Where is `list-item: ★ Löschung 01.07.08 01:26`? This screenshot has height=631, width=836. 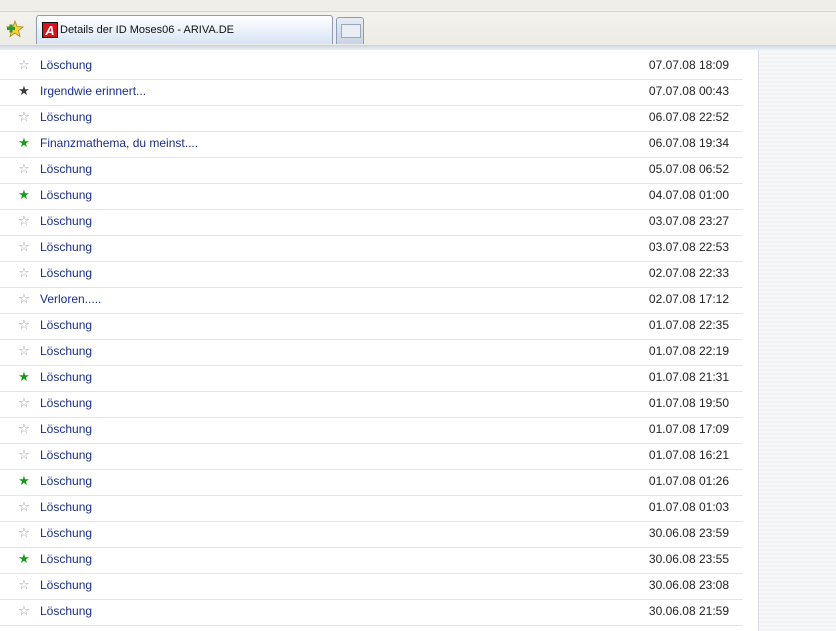
list-item: ★ Löschung 01.07.08 01:26 is located at coordinates (371, 483).